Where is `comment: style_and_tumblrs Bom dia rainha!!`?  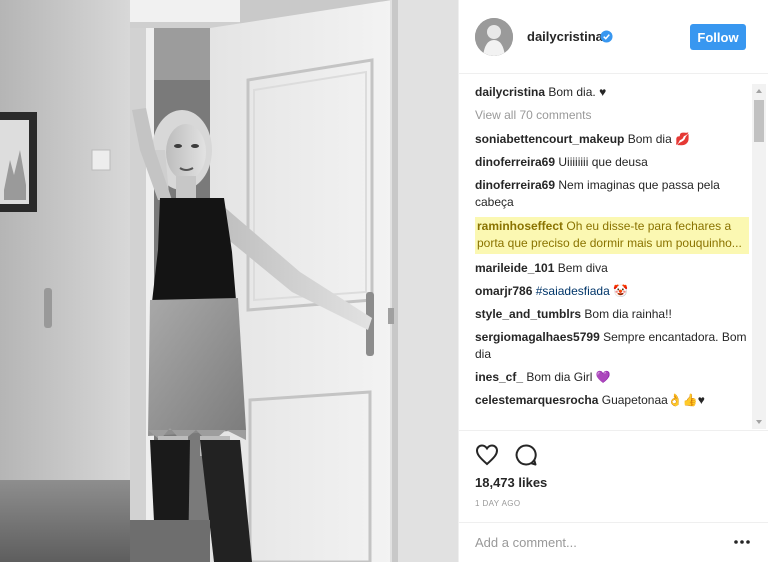
comment: style_and_tumblrs Bom dia rainha!! is located at coordinates (612, 314).